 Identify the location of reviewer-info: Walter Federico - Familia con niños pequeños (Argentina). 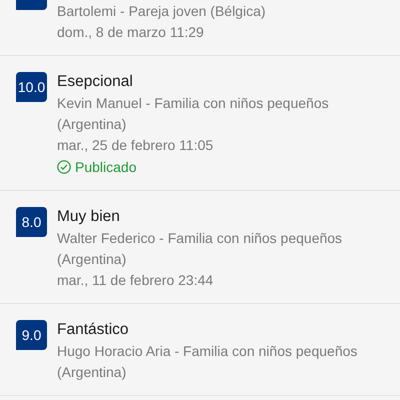
(200, 249).